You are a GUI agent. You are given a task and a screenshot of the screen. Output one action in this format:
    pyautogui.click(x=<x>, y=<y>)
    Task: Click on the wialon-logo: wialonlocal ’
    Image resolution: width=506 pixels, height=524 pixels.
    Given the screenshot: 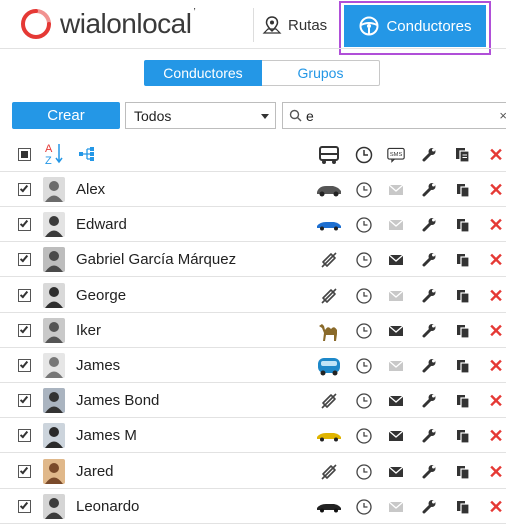 What is the action you would take?
    pyautogui.click(x=108, y=24)
    